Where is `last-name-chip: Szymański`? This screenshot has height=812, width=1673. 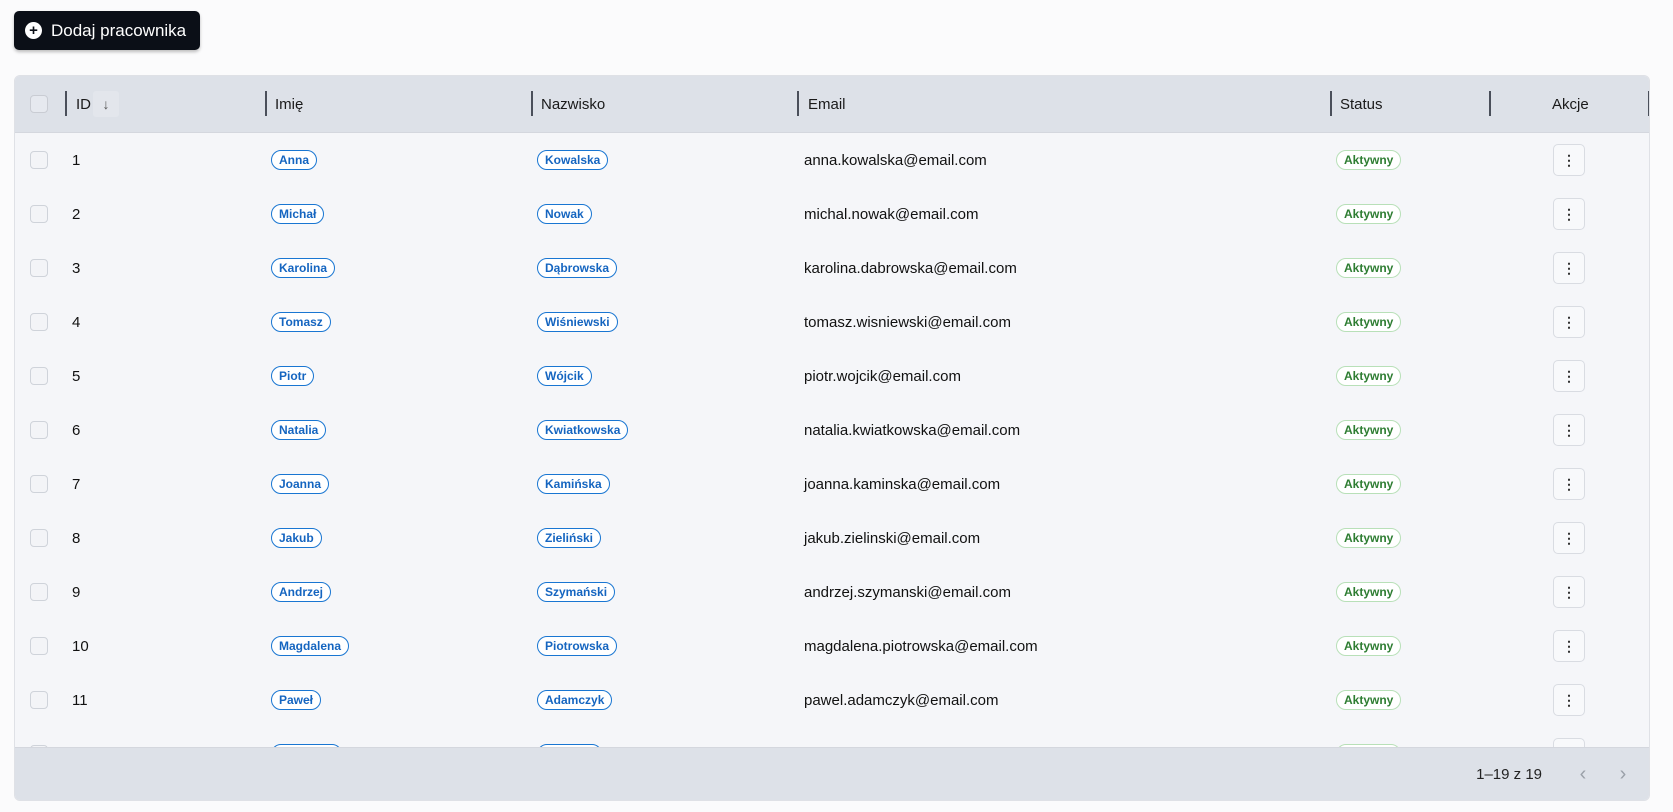 last-name-chip: Szymański is located at coordinates (576, 592).